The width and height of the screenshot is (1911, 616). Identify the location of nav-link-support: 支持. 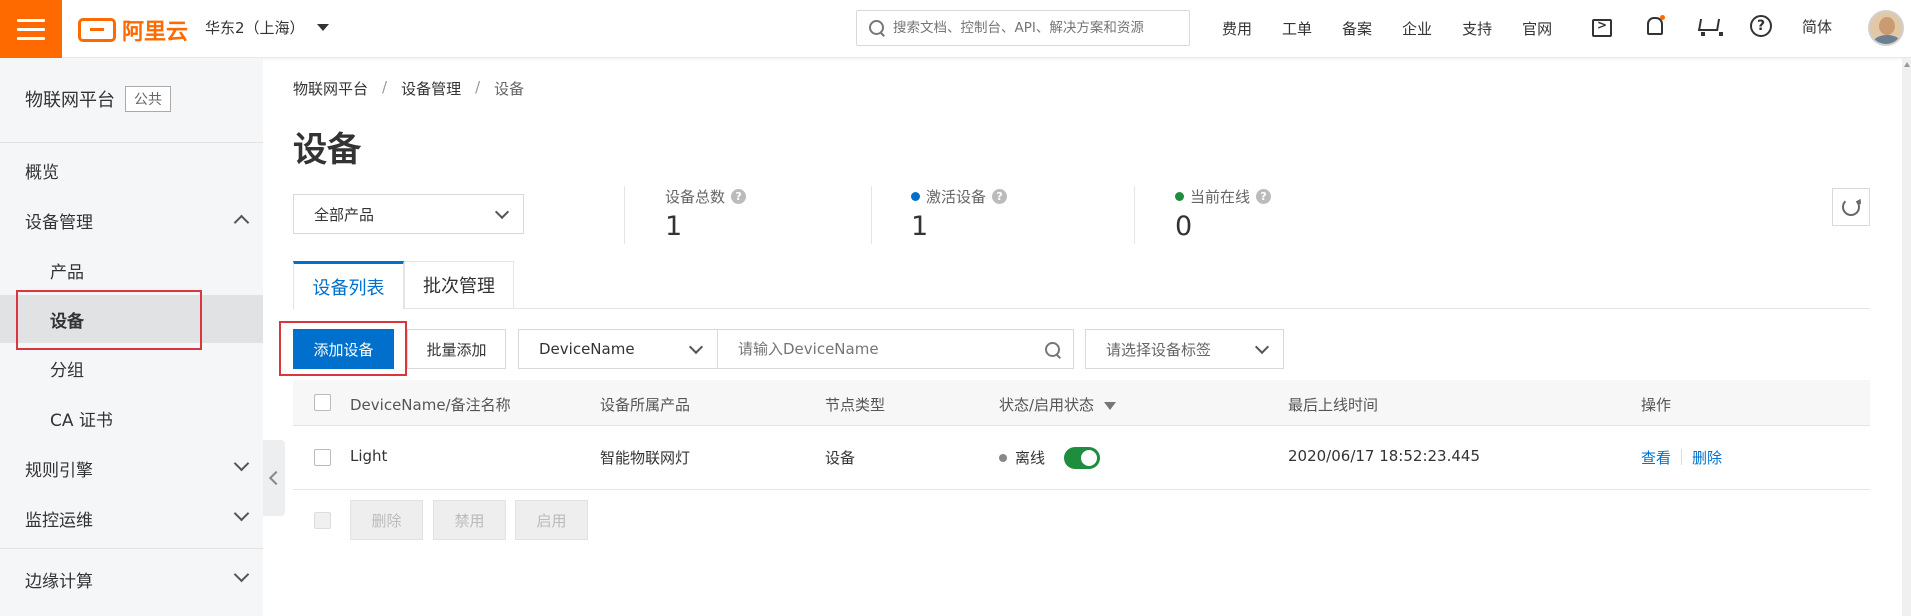
(1477, 28).